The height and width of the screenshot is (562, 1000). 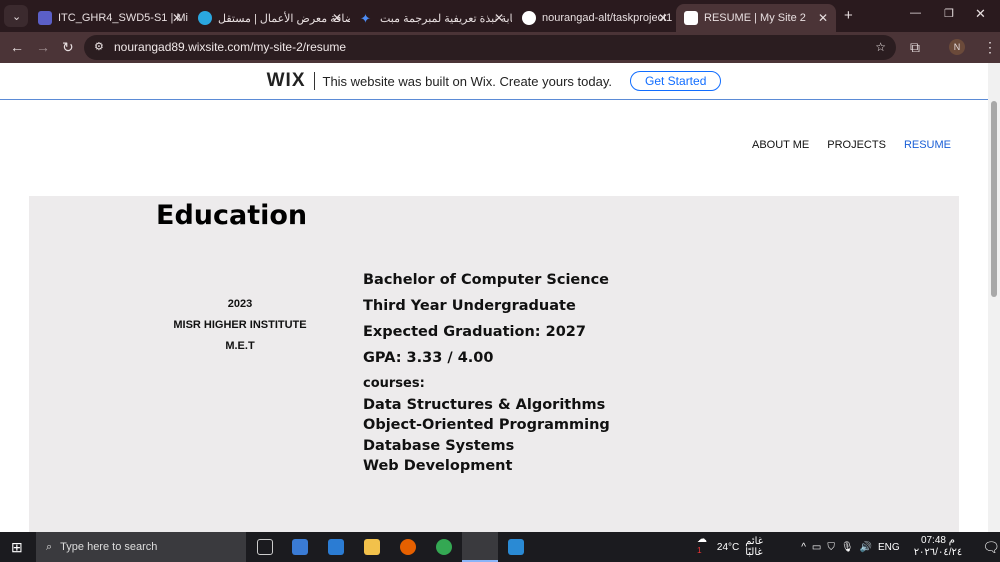 I want to click on tab-title: RESUME | My Site 2, so click(x=755, y=18).